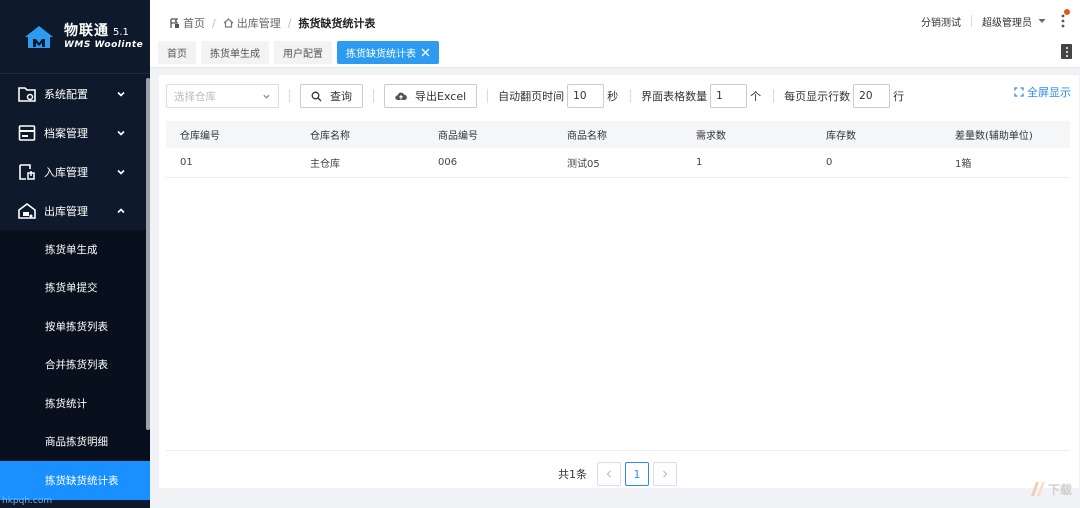  I want to click on sidebar-subitem-goods-pick-detail: 商品拣货明细, so click(75, 441).